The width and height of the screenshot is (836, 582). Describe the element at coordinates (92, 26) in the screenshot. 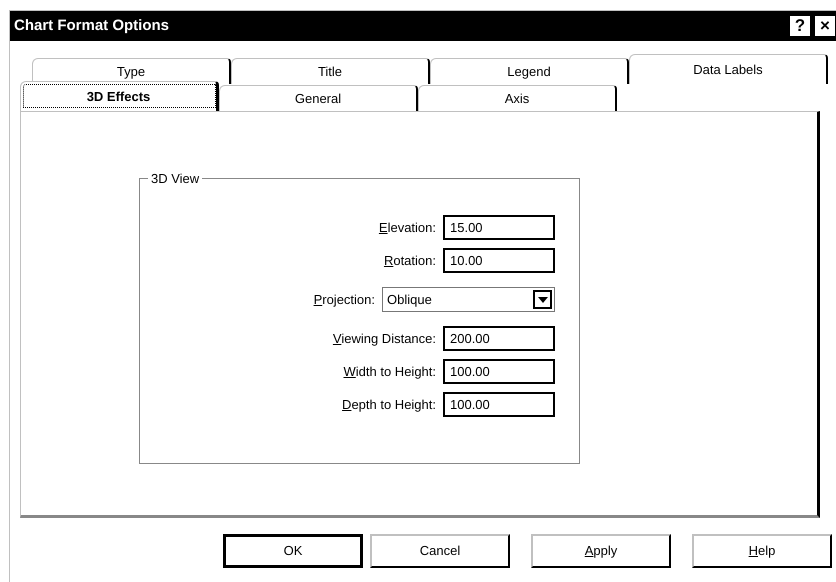

I see `window-title: Chart Format Options` at that location.